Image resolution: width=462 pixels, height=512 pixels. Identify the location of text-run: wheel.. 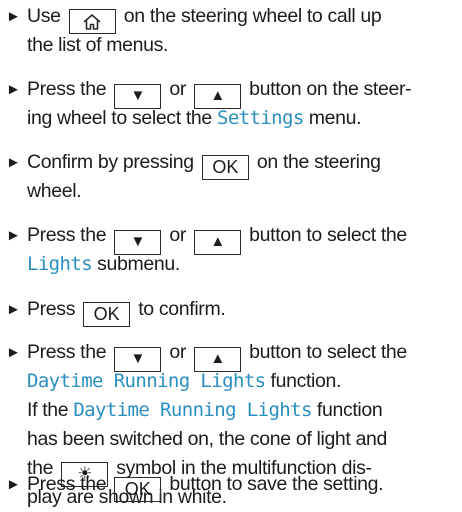
(54, 191).